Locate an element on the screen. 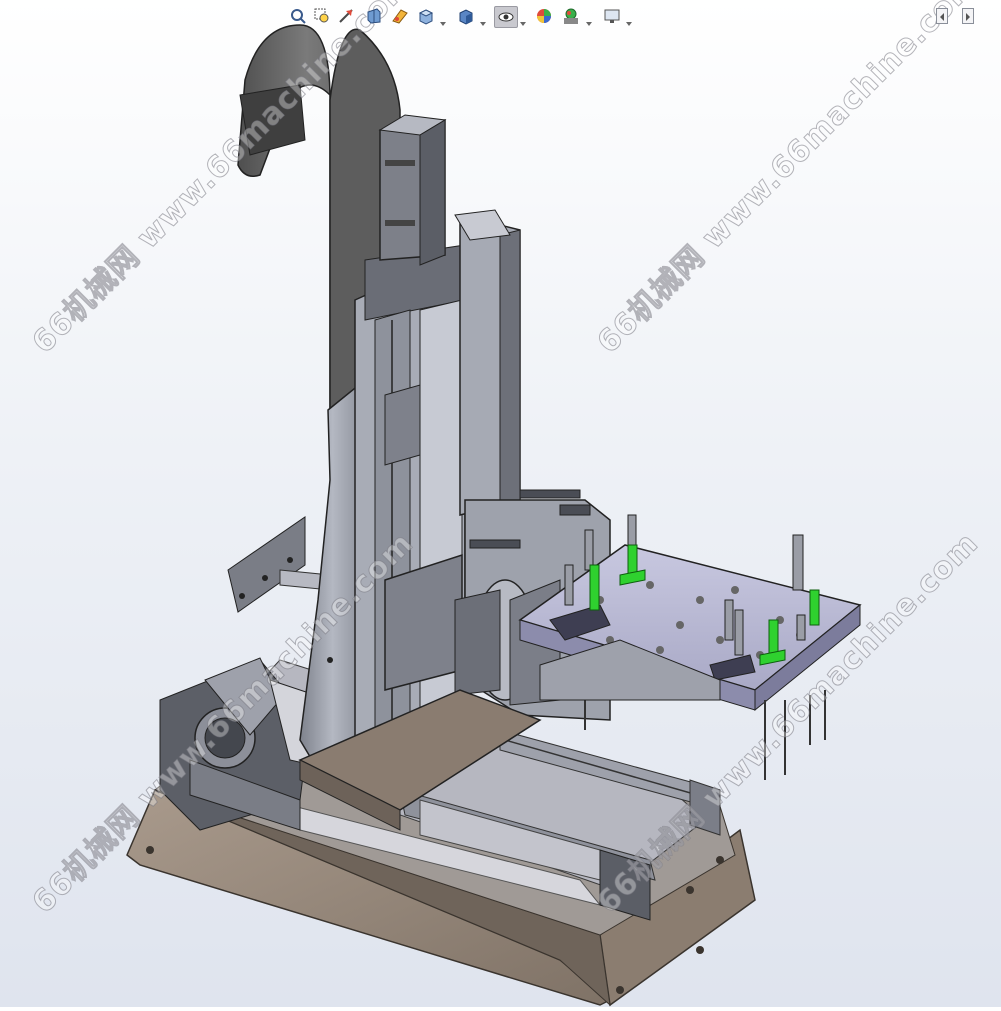  heads-up-view-toolbar is located at coordinates (500, 16).